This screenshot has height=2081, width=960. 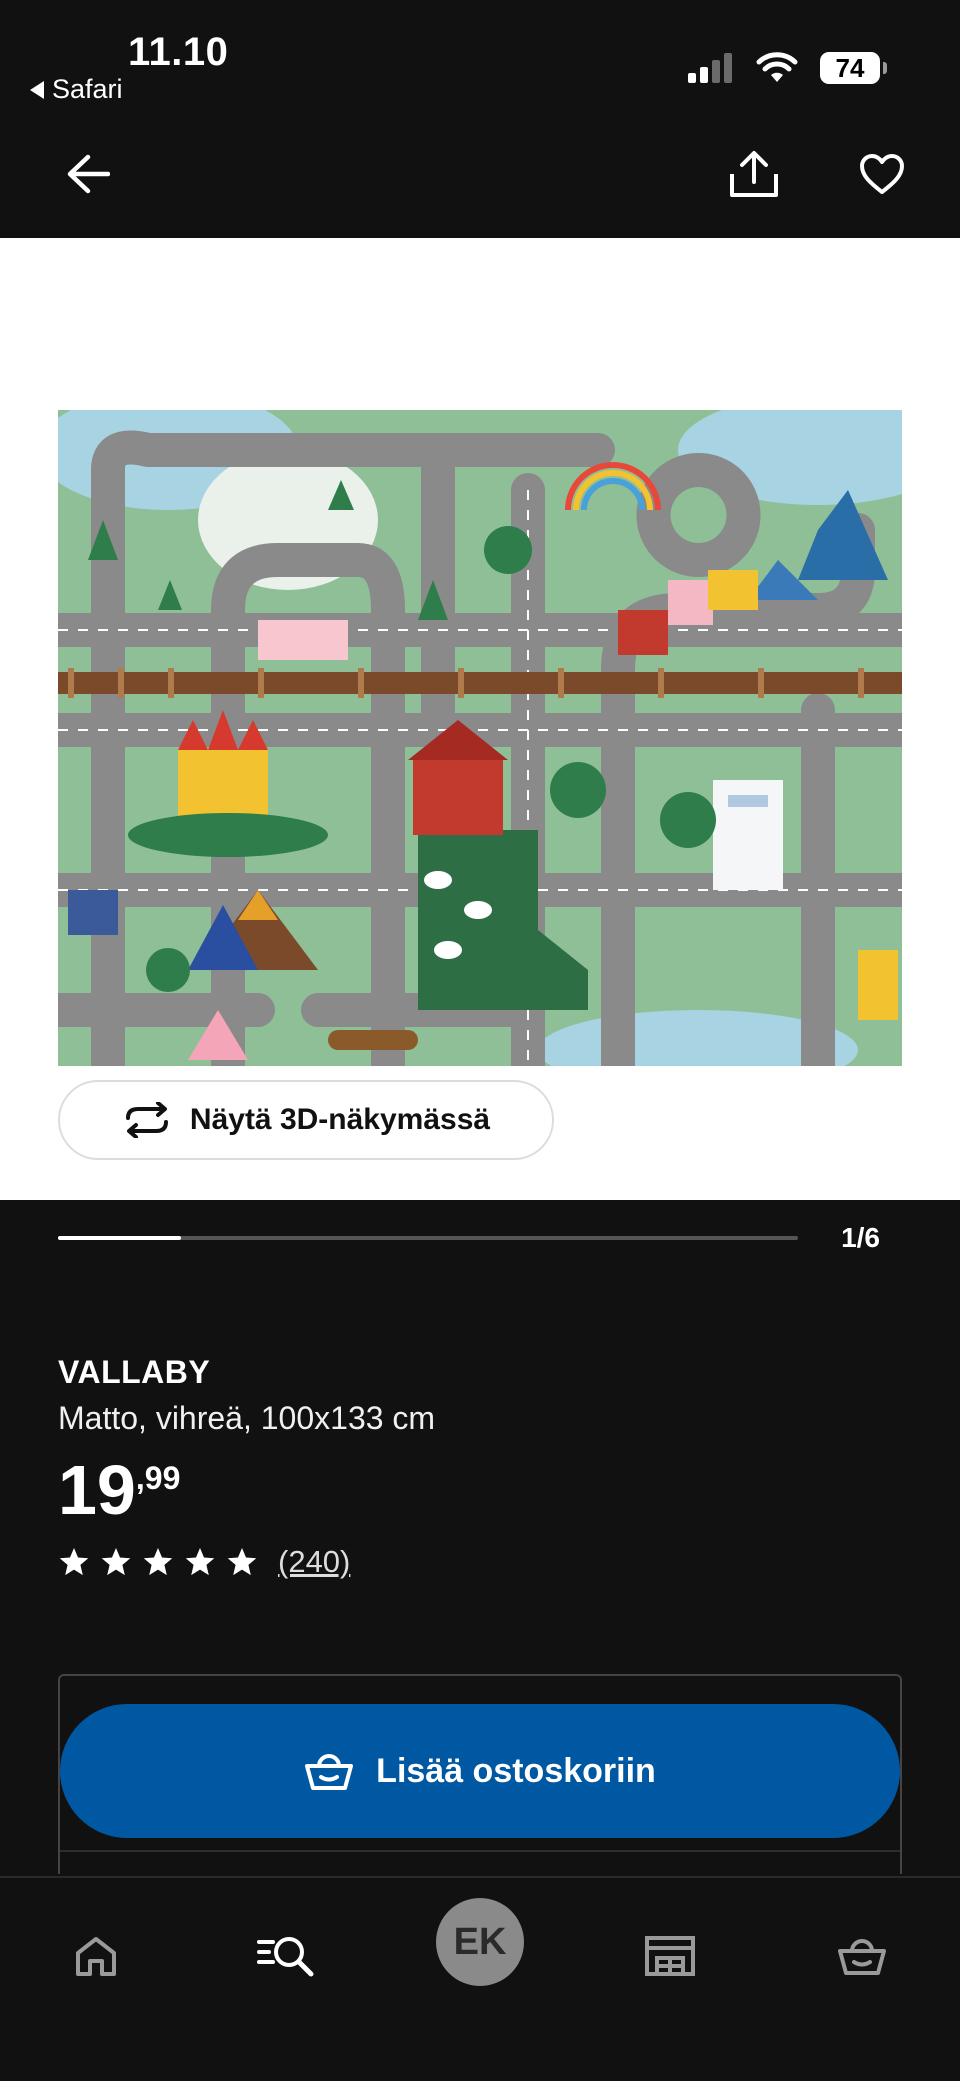 What do you see at coordinates (158, 1478) in the screenshot?
I see `price-decimal: ,99` at bounding box center [158, 1478].